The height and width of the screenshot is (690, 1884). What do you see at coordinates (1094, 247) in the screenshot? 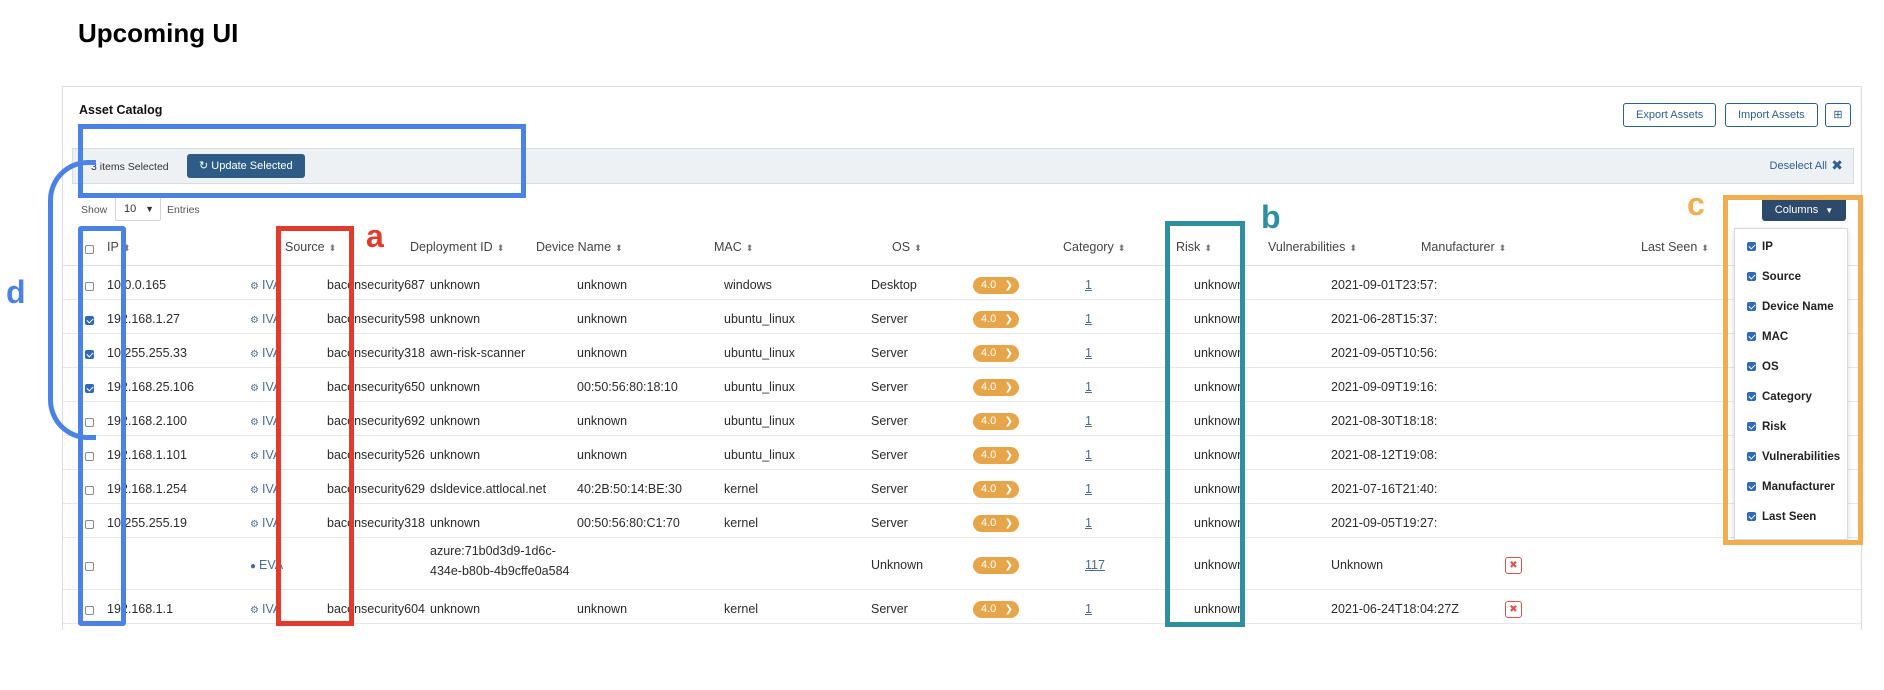
I see `header-category: Category ⬍` at bounding box center [1094, 247].